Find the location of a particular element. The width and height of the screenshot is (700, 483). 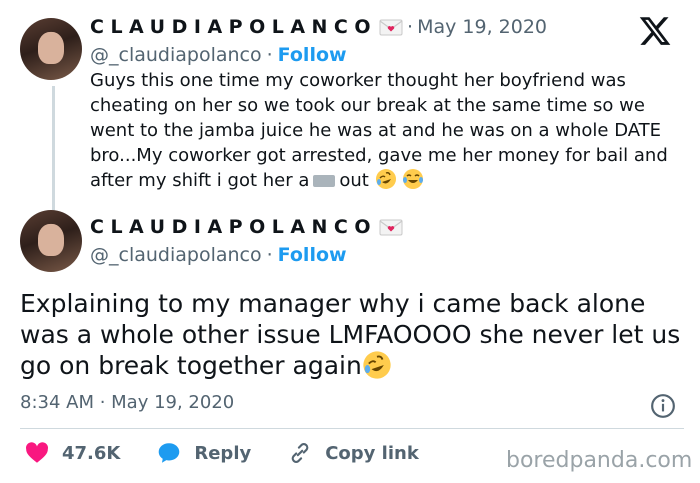

reply-label: Reply is located at coordinates (223, 453).